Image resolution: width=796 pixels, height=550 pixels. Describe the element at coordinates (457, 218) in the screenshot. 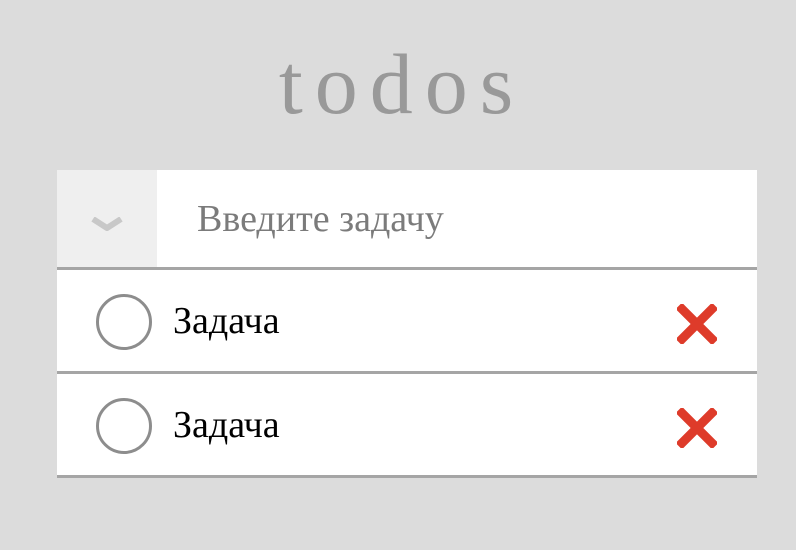

I see `new-todo-input` at that location.